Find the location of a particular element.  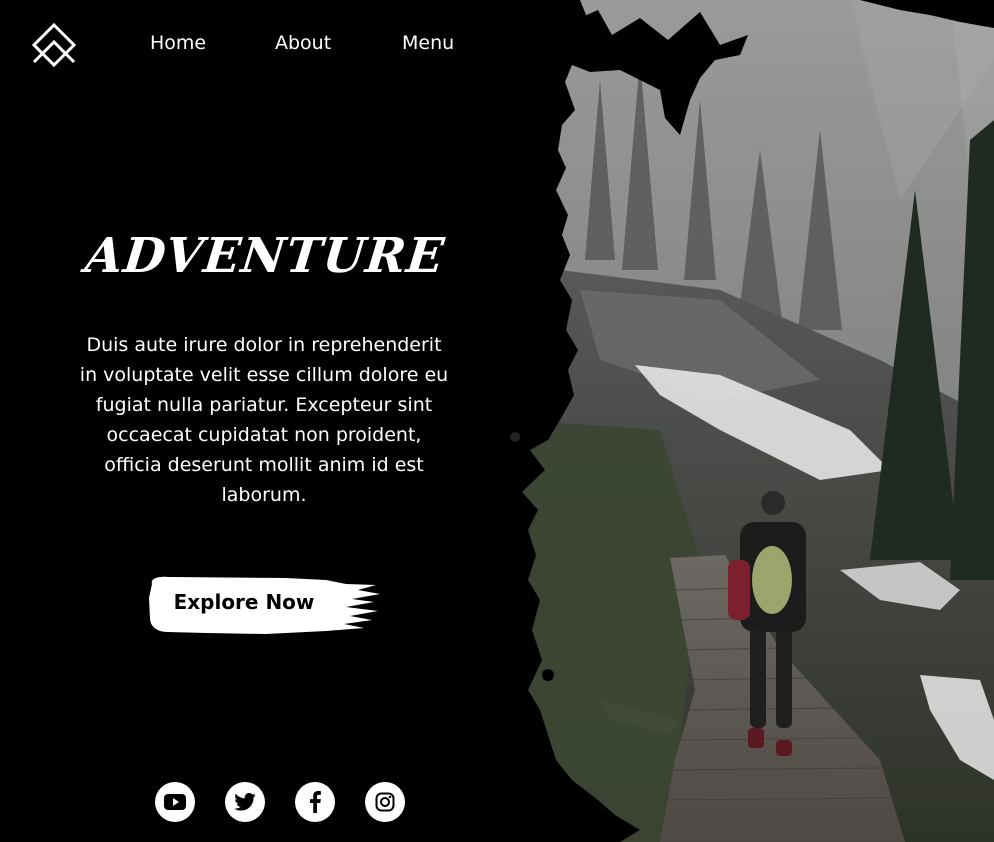

explore-now-label: Explore Now is located at coordinates (244, 602).